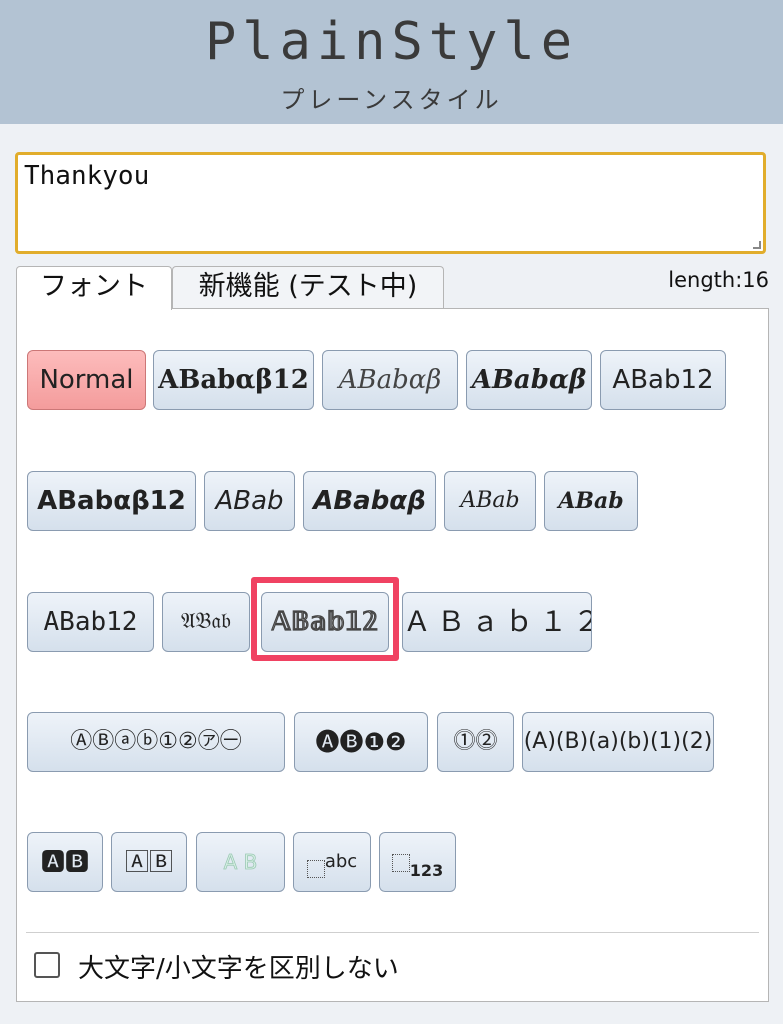 The height and width of the screenshot is (1024, 783). I want to click on font-button-fraktur: 𝔄𝔅𝔞𝔟, so click(206, 622).